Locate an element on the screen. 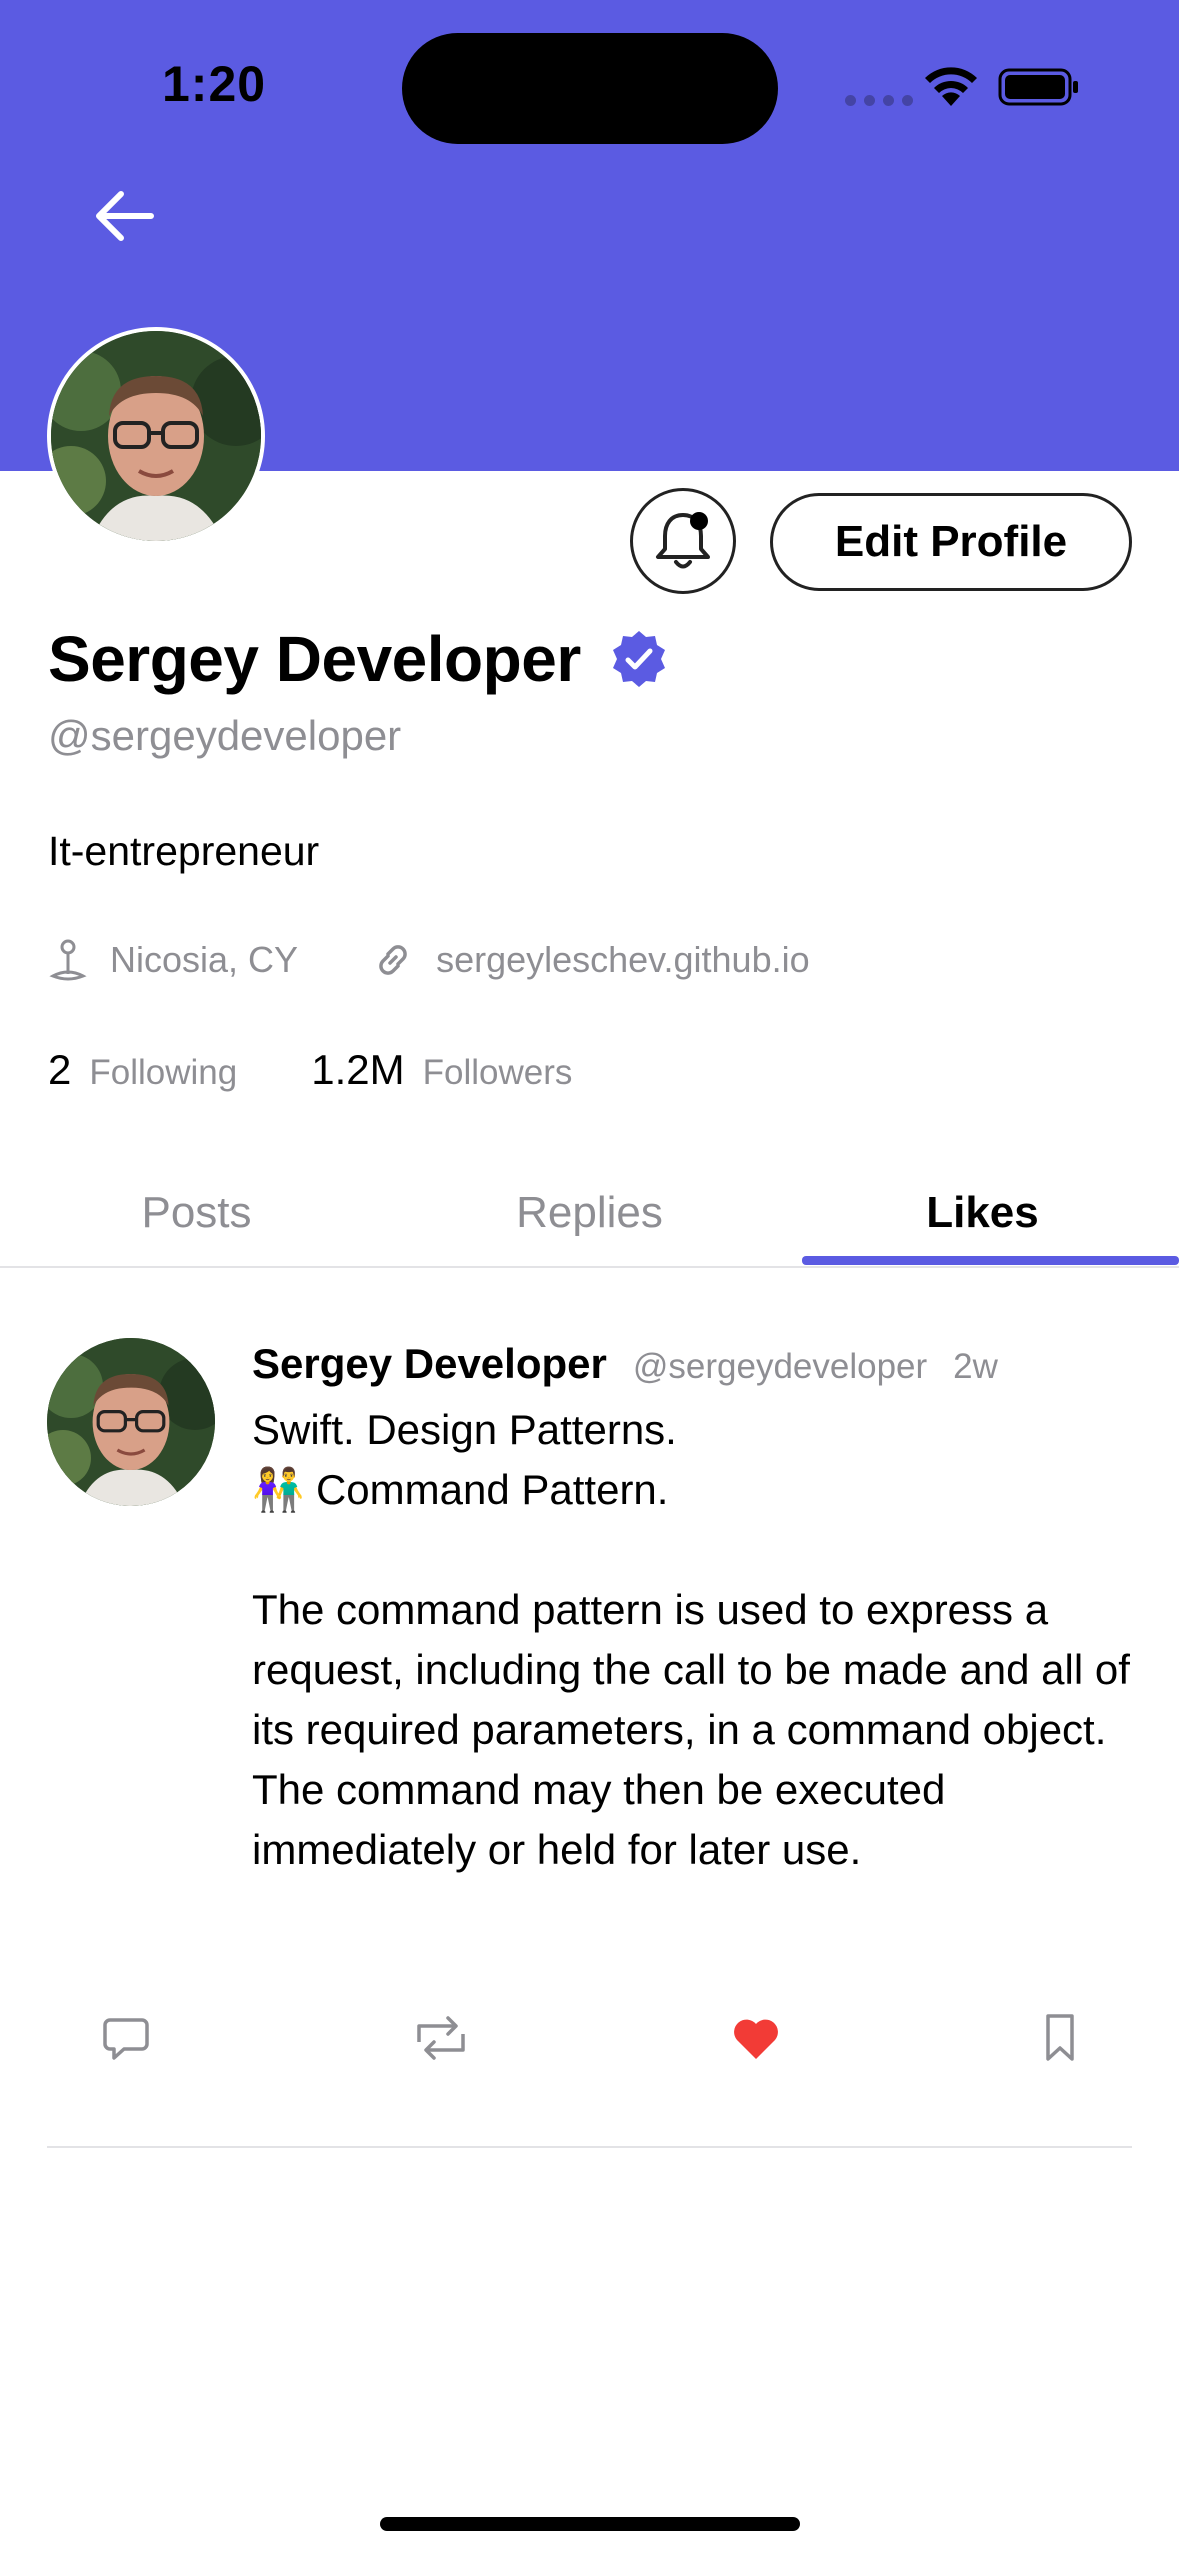  profile-avatar is located at coordinates (156, 436).